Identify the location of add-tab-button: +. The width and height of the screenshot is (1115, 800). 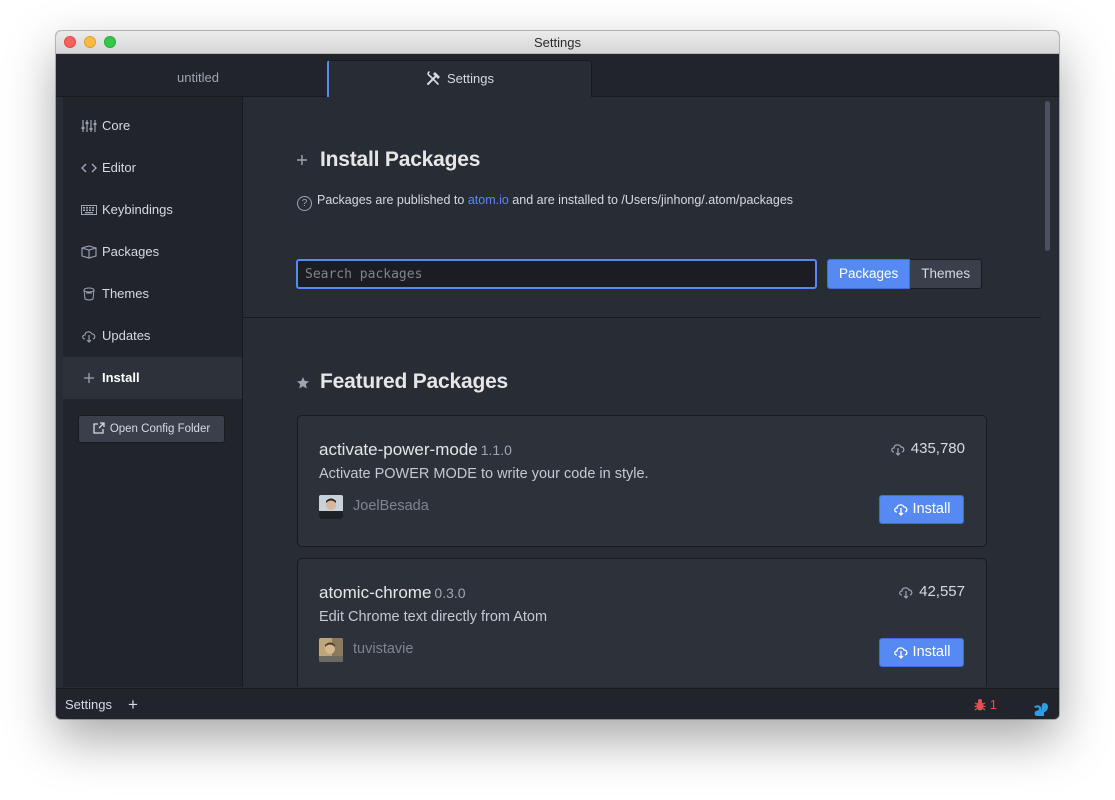
(133, 704).